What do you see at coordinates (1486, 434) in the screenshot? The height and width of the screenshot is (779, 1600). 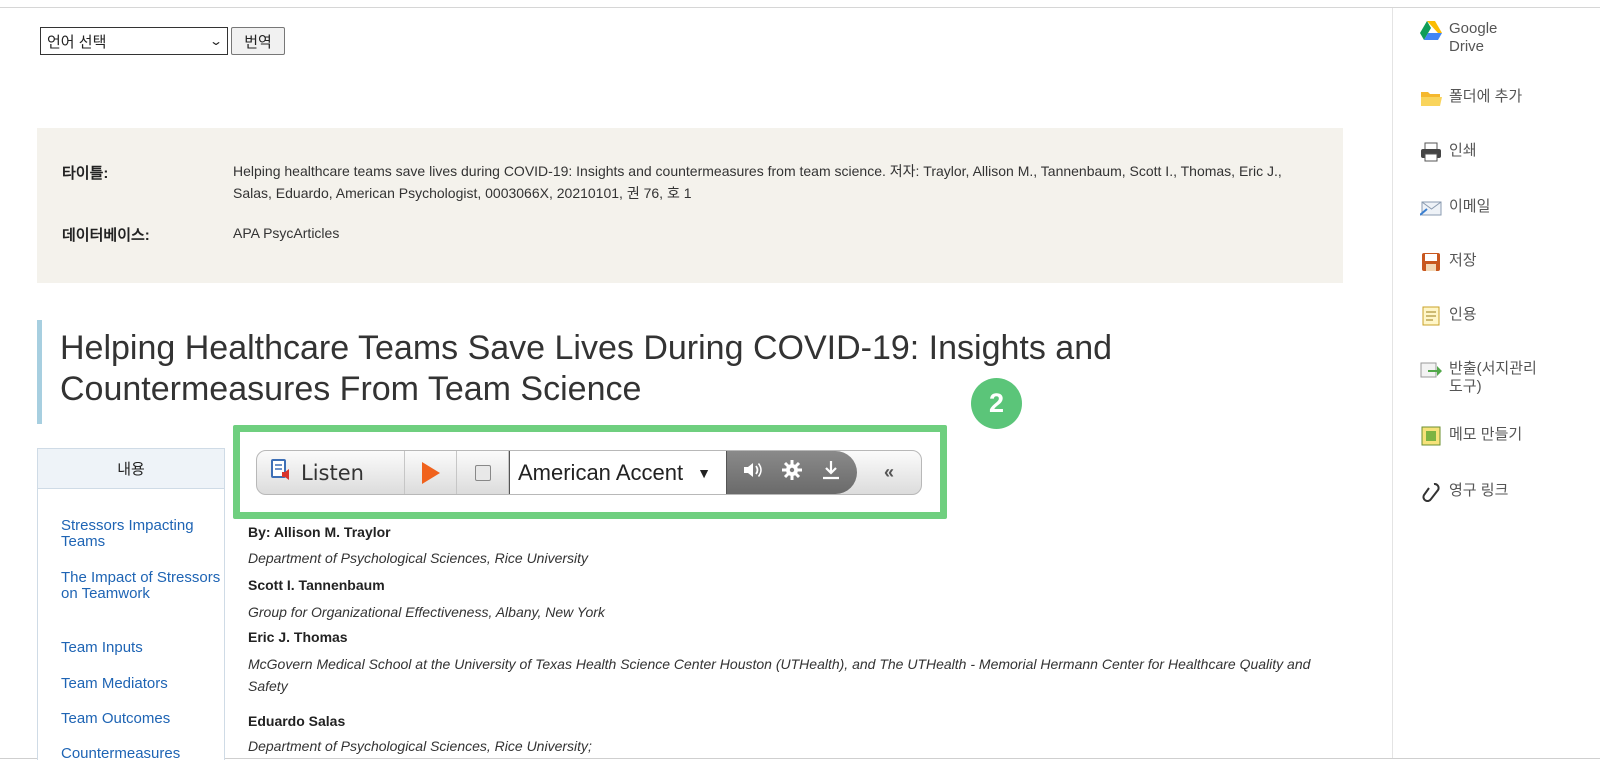 I see `tool-label: 메모 만들기` at bounding box center [1486, 434].